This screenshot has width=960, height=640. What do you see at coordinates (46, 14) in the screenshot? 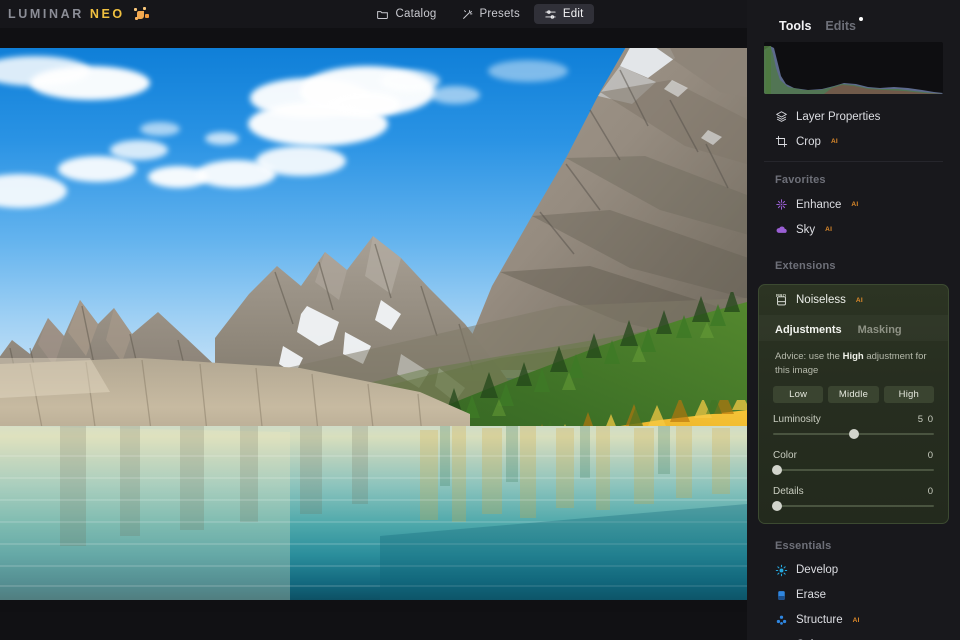
I see `logo-text-luminar: LUMINAR` at bounding box center [46, 14].